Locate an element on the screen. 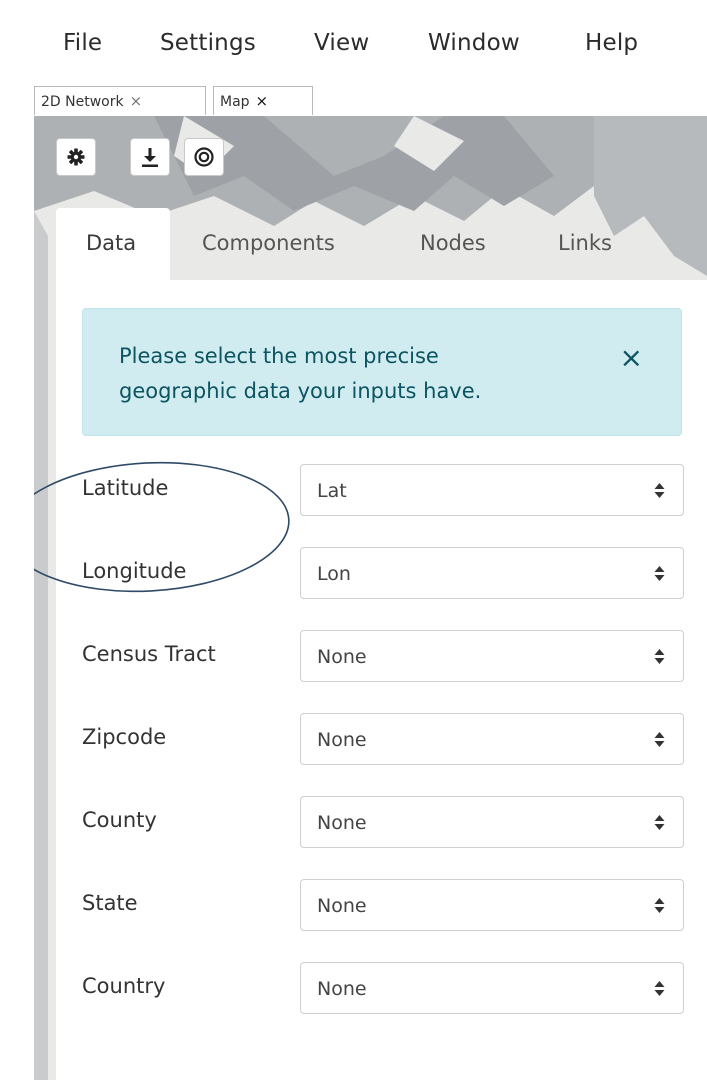  menu-file: File is located at coordinates (82, 43).